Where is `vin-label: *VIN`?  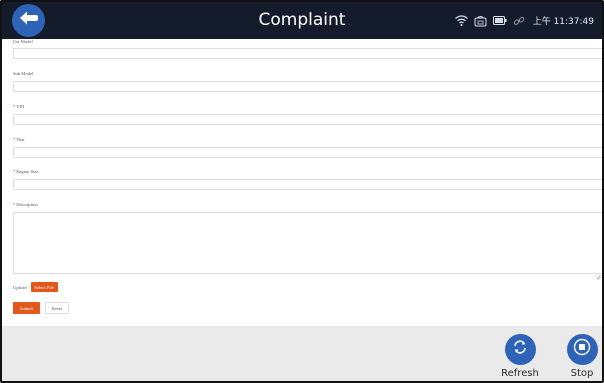
vin-label: *VIN is located at coordinates (18, 106).